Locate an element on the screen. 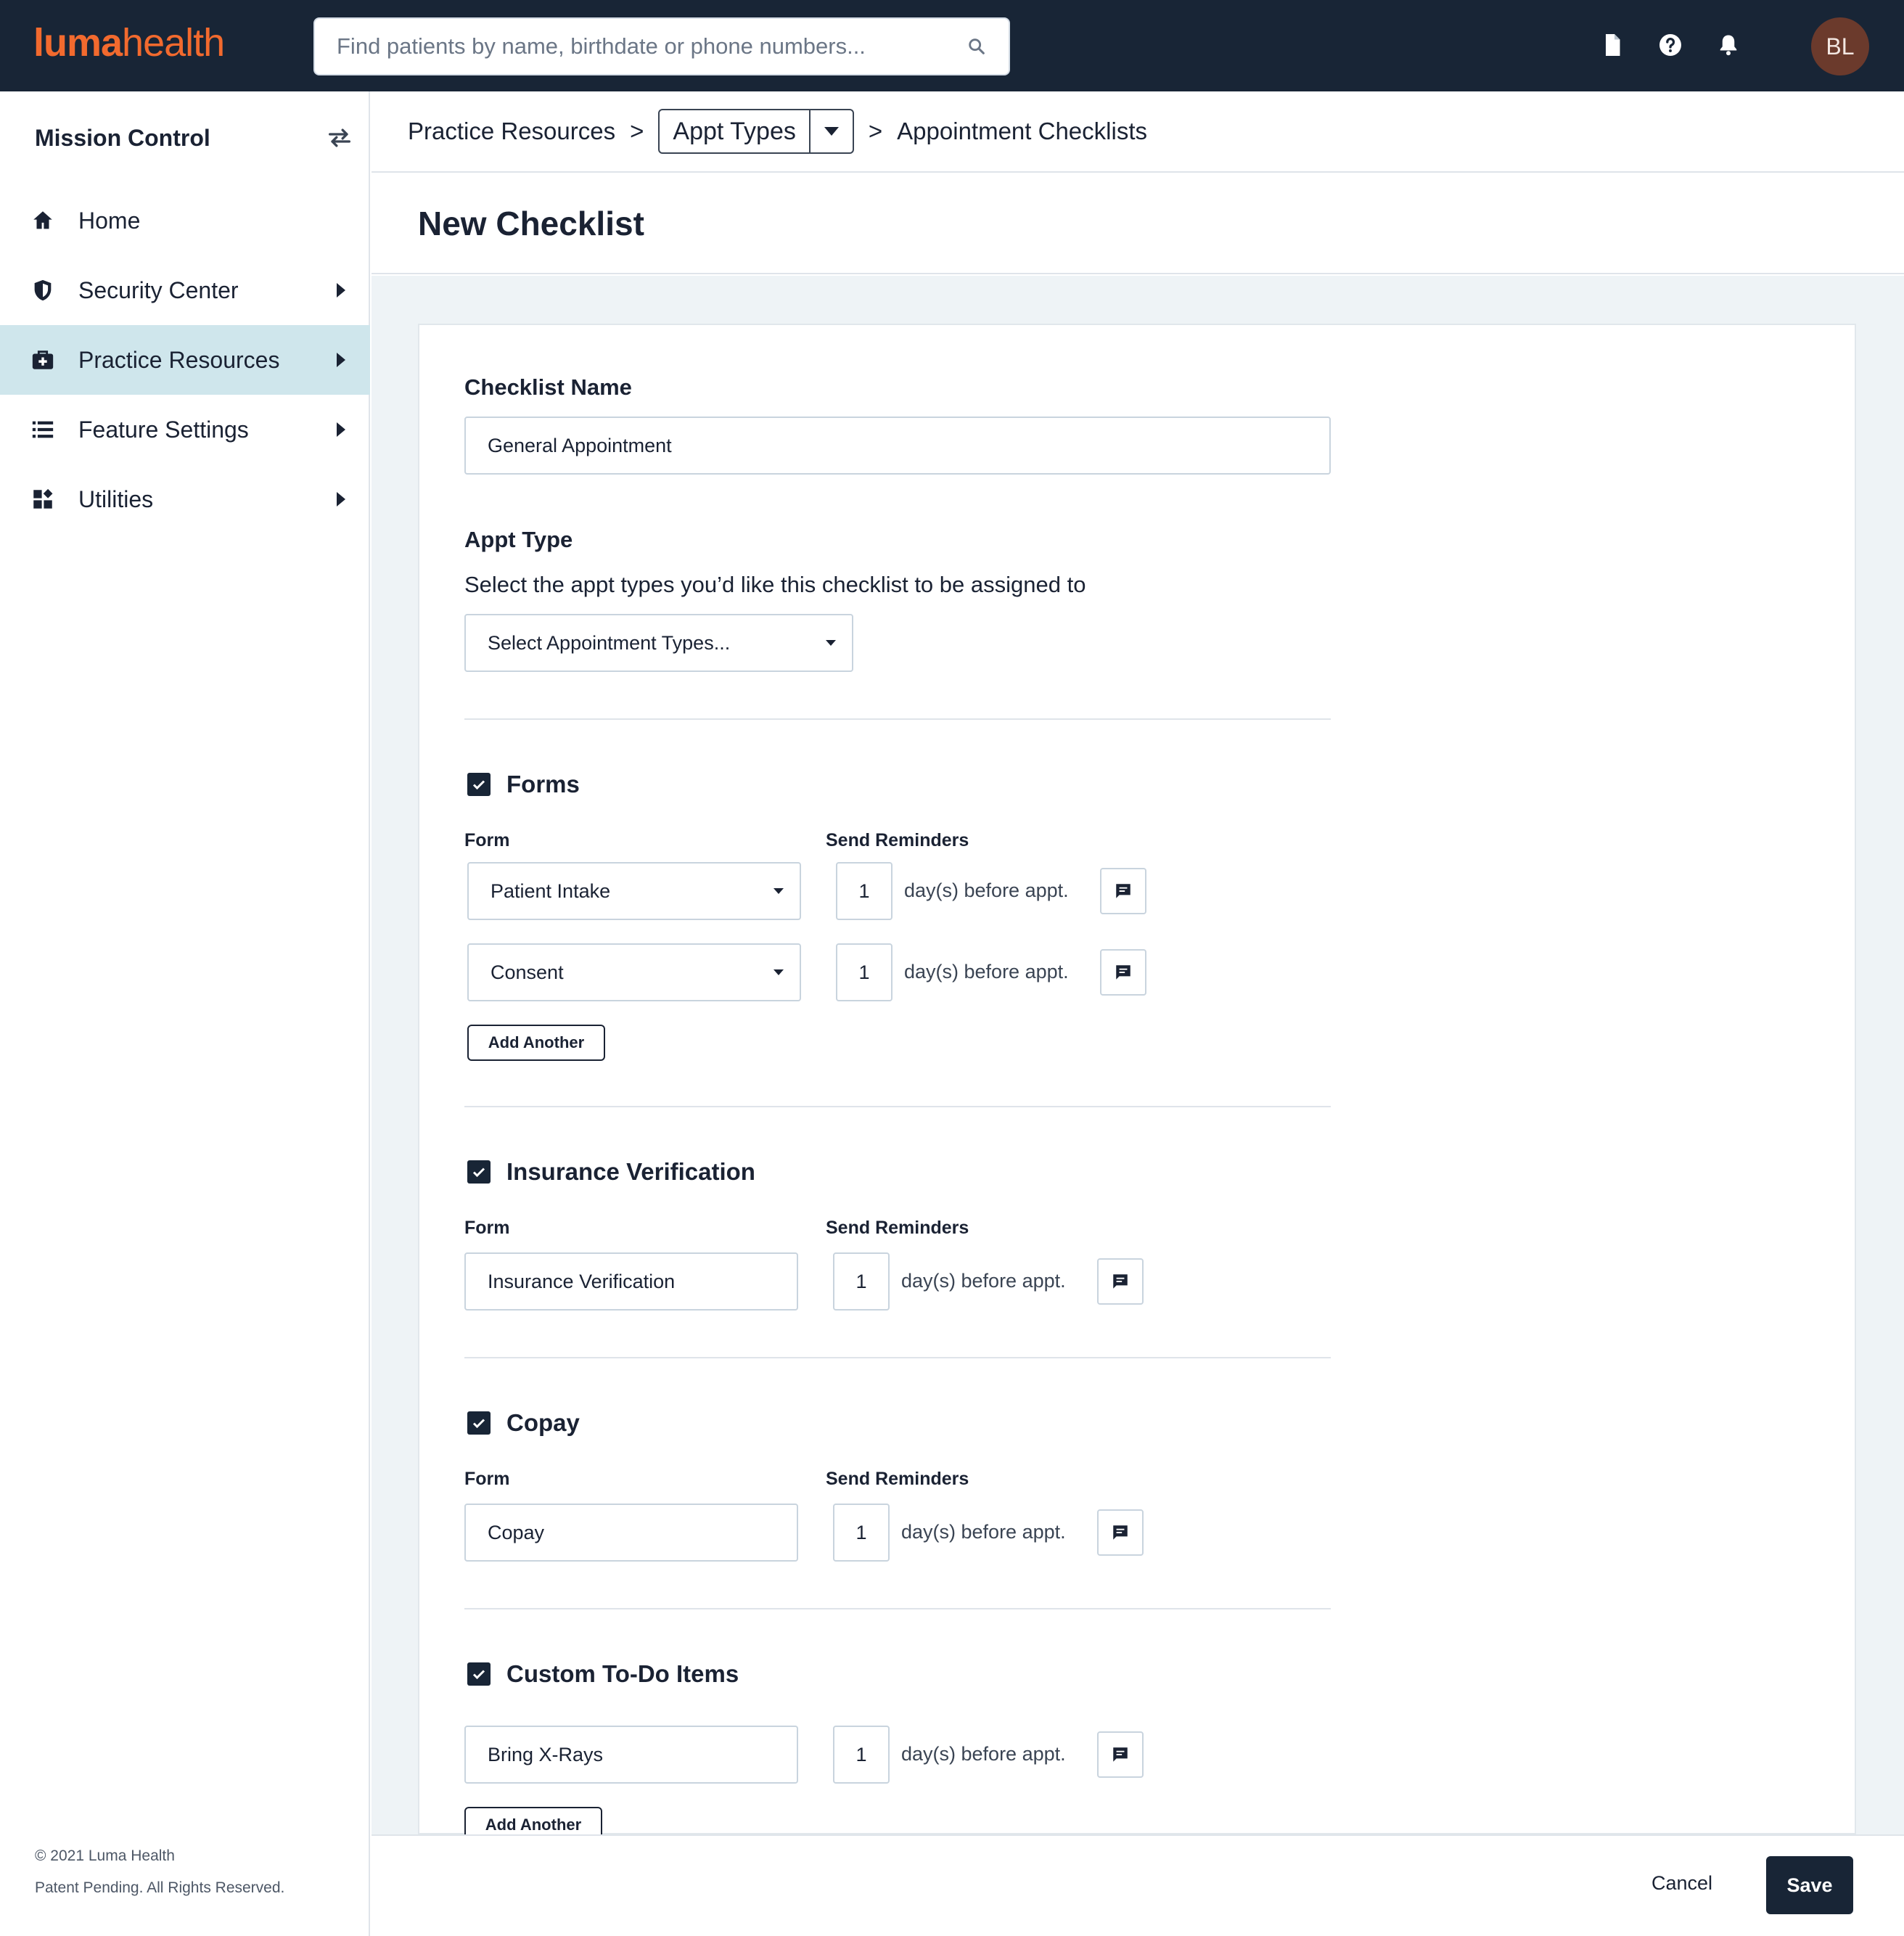  save-button: Save is located at coordinates (1809, 1885).